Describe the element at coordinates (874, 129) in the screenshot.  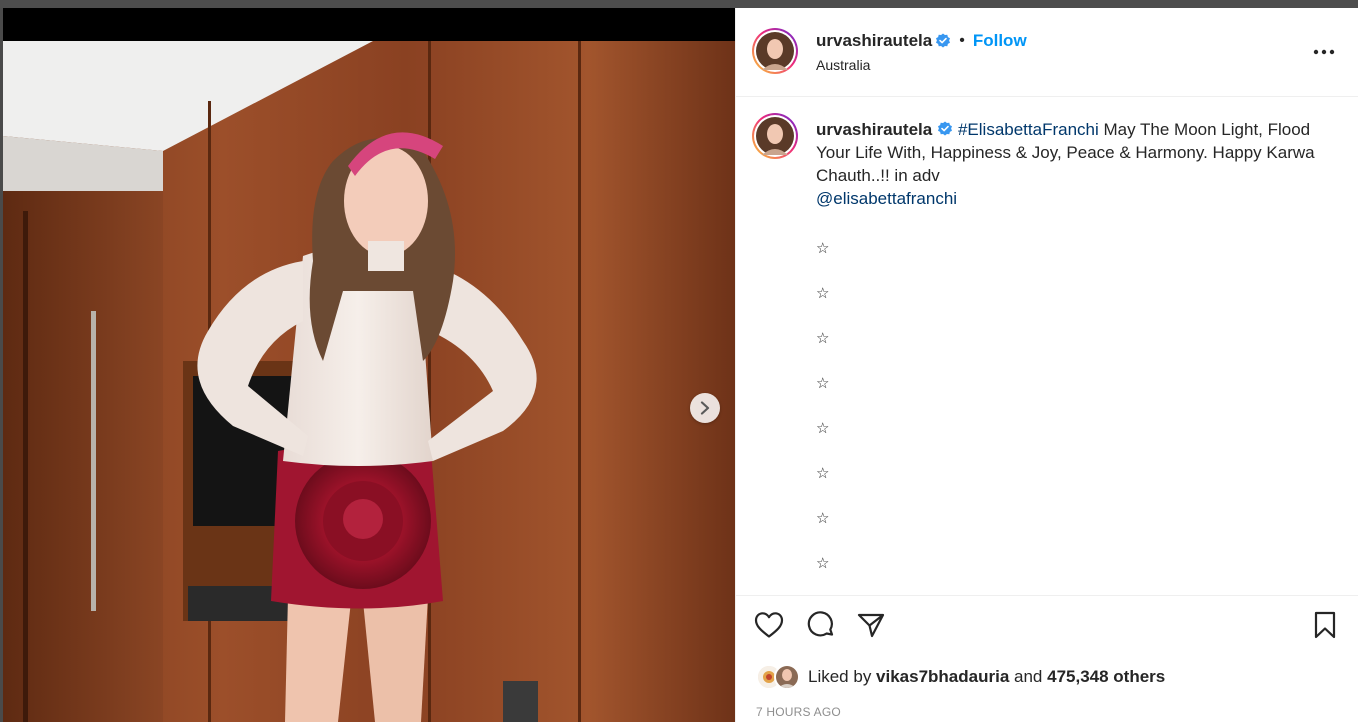
I see `caption-username: urvashirautela` at that location.